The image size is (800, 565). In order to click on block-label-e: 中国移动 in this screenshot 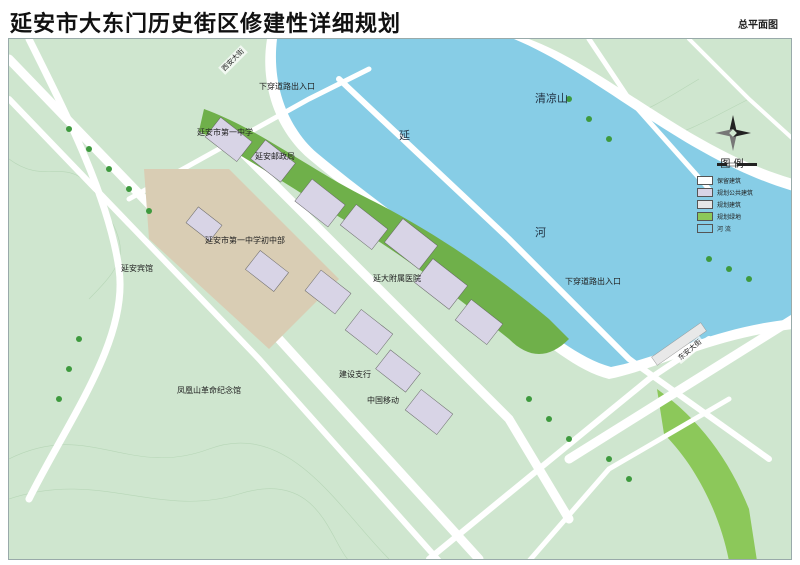, I will do `click(383, 400)`.